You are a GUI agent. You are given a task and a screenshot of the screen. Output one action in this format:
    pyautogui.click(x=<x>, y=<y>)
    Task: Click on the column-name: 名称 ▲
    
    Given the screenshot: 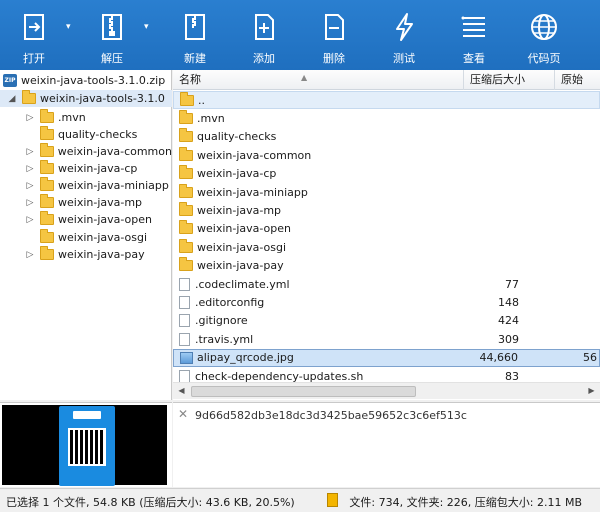 What is the action you would take?
    pyautogui.click(x=318, y=80)
    